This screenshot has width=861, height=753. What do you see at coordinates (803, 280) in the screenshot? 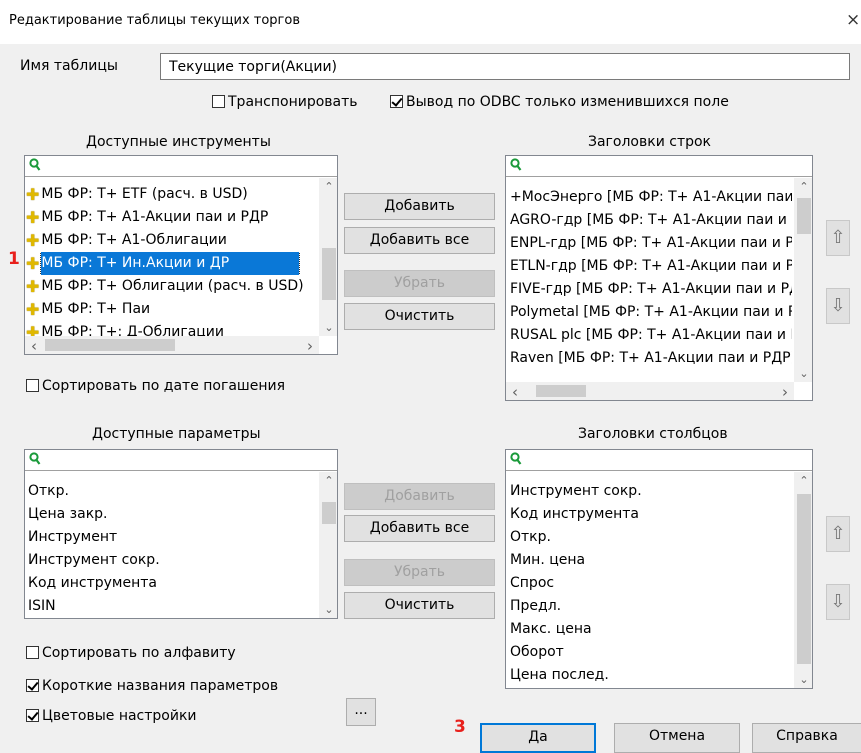
I see `row-headers-vscrollbar: ⌃ ⌄` at bounding box center [803, 280].